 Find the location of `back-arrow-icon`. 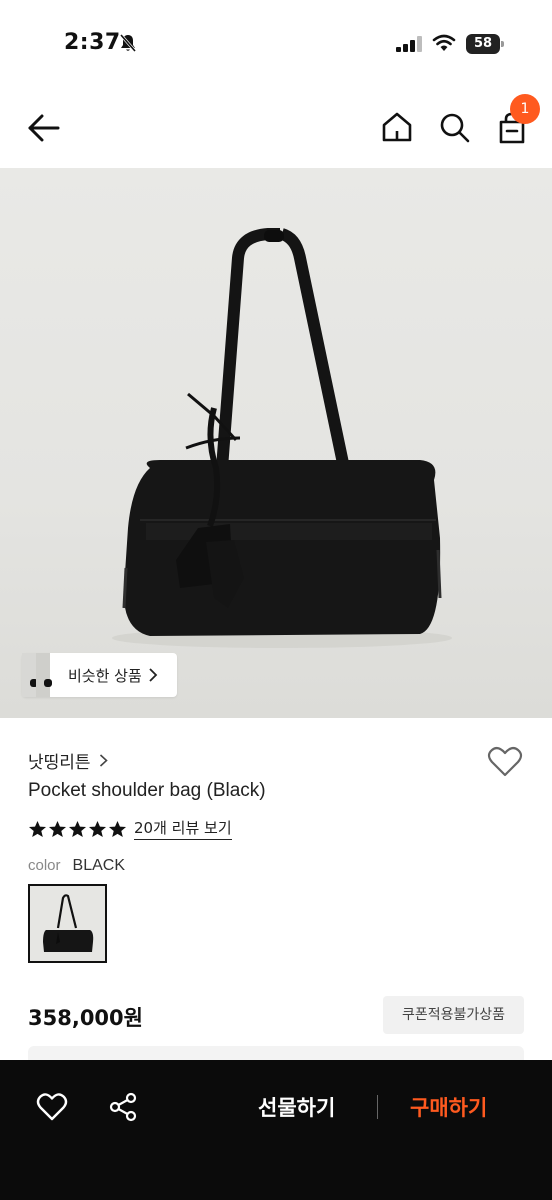

back-arrow-icon is located at coordinates (44, 128).